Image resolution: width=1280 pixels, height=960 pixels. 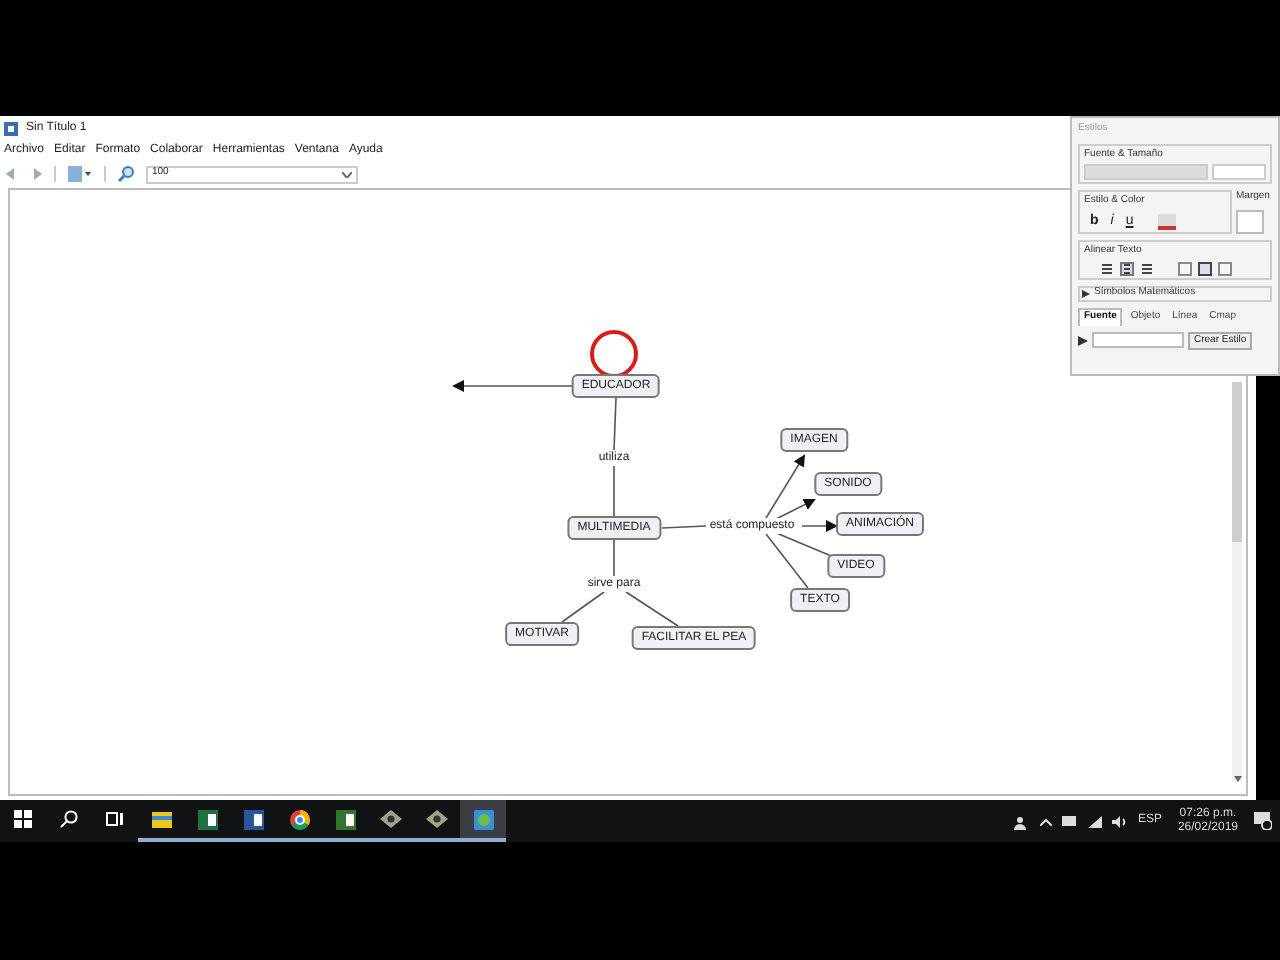 What do you see at coordinates (1237, 582) in the screenshot?
I see `vertical-scrollbar` at bounding box center [1237, 582].